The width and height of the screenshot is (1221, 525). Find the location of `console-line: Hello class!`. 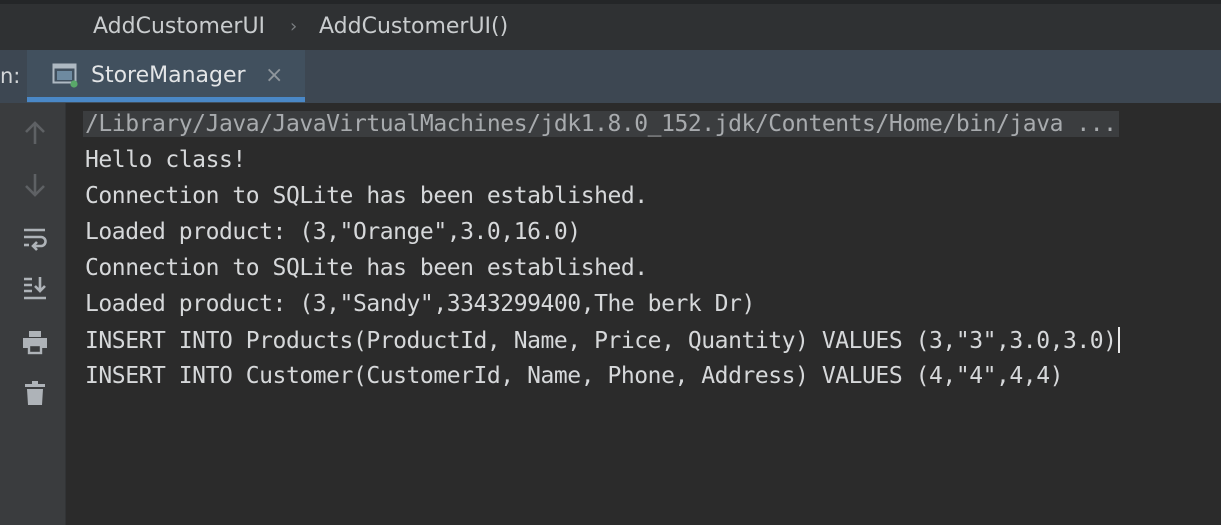

console-line: Hello class! is located at coordinates (165, 160).